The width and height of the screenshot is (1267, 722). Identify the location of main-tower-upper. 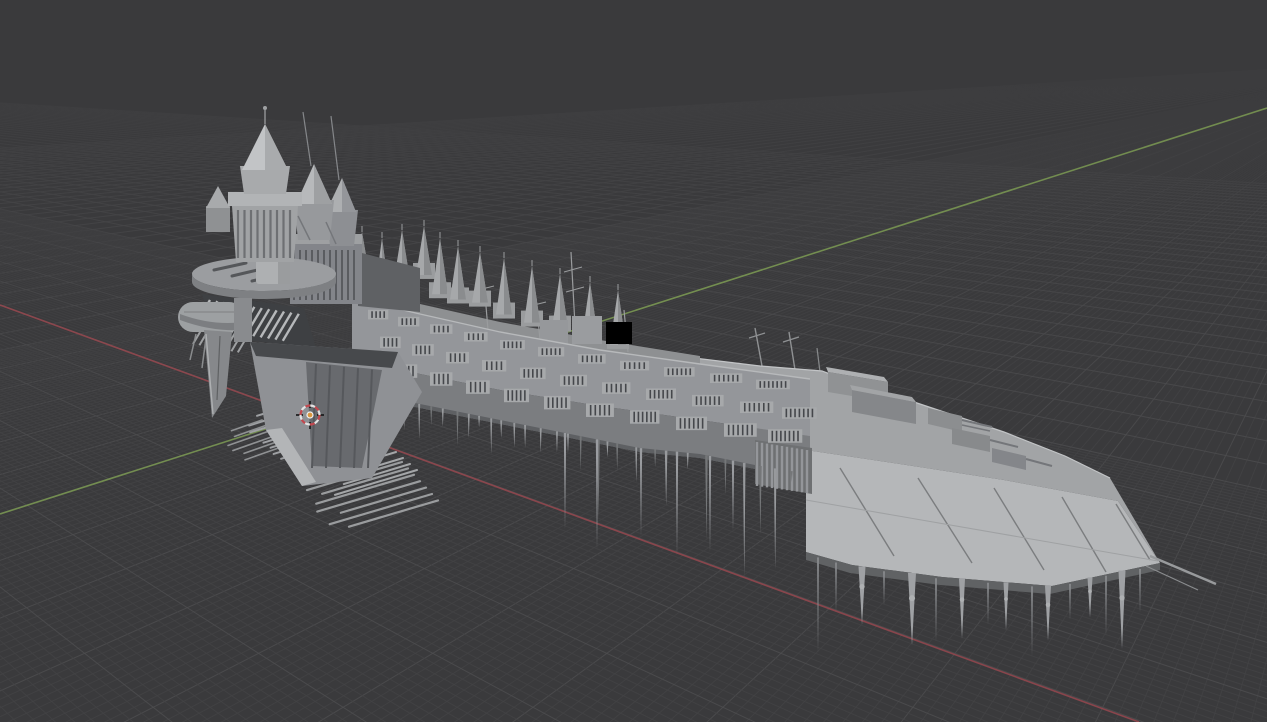
(265, 180).